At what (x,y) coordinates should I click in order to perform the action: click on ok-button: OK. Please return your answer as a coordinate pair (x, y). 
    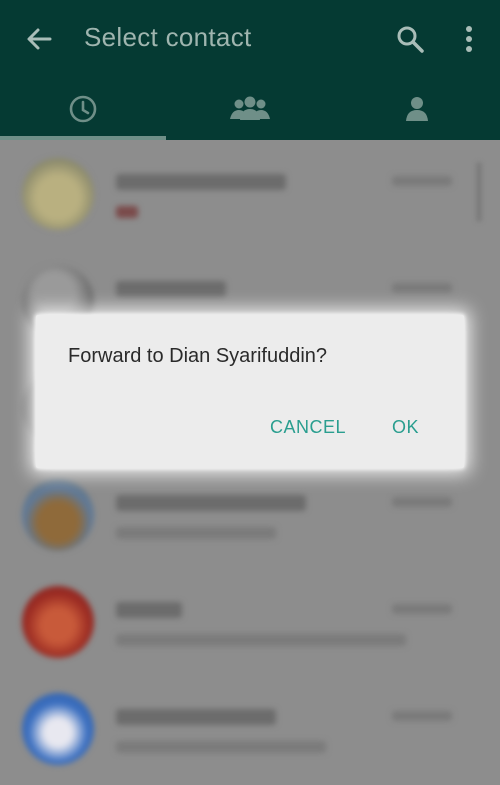
    Looking at the image, I should click on (405, 427).